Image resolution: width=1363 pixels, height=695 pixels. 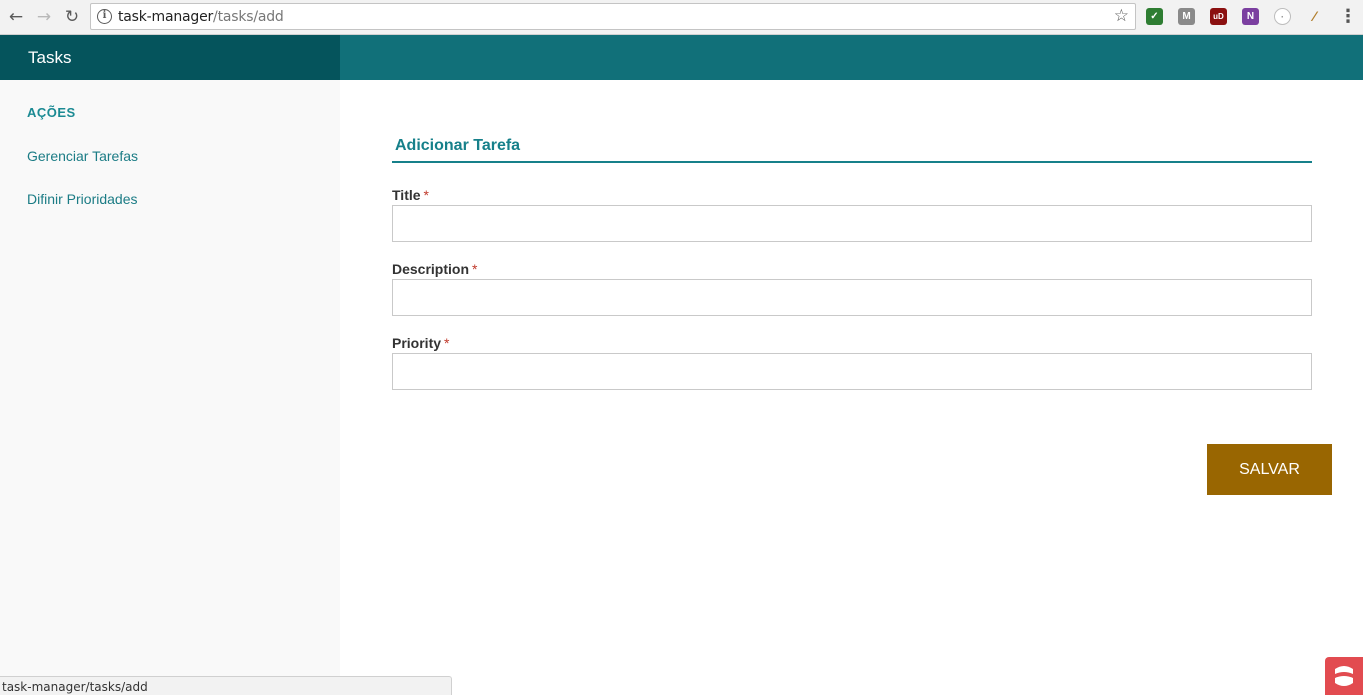 I want to click on priority-input, so click(x=852, y=371).